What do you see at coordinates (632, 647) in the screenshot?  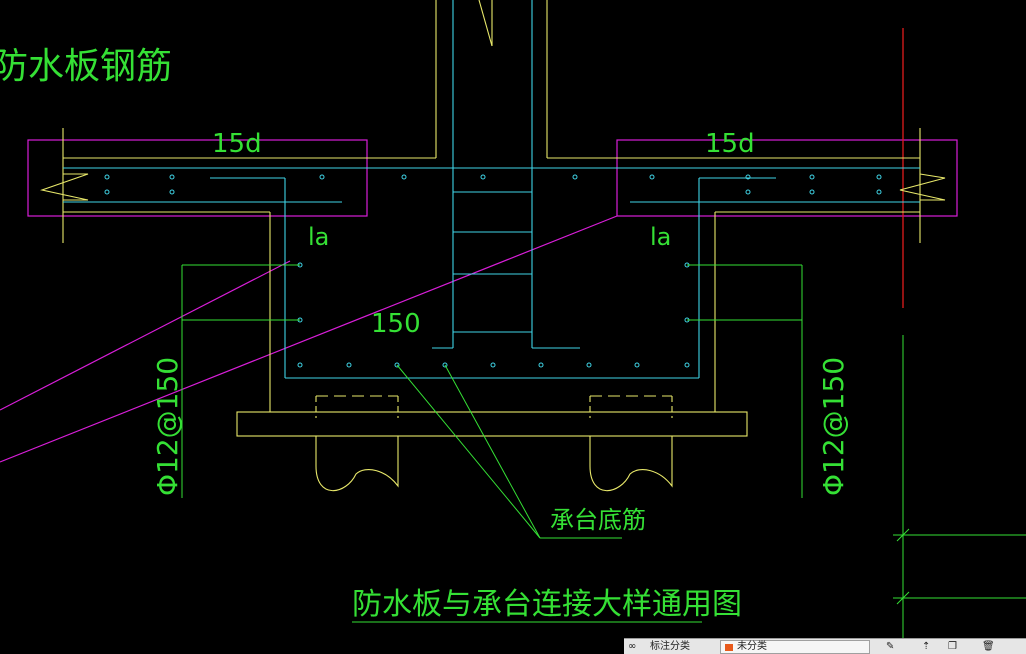 I see `infinity-icon: ∞` at bounding box center [632, 647].